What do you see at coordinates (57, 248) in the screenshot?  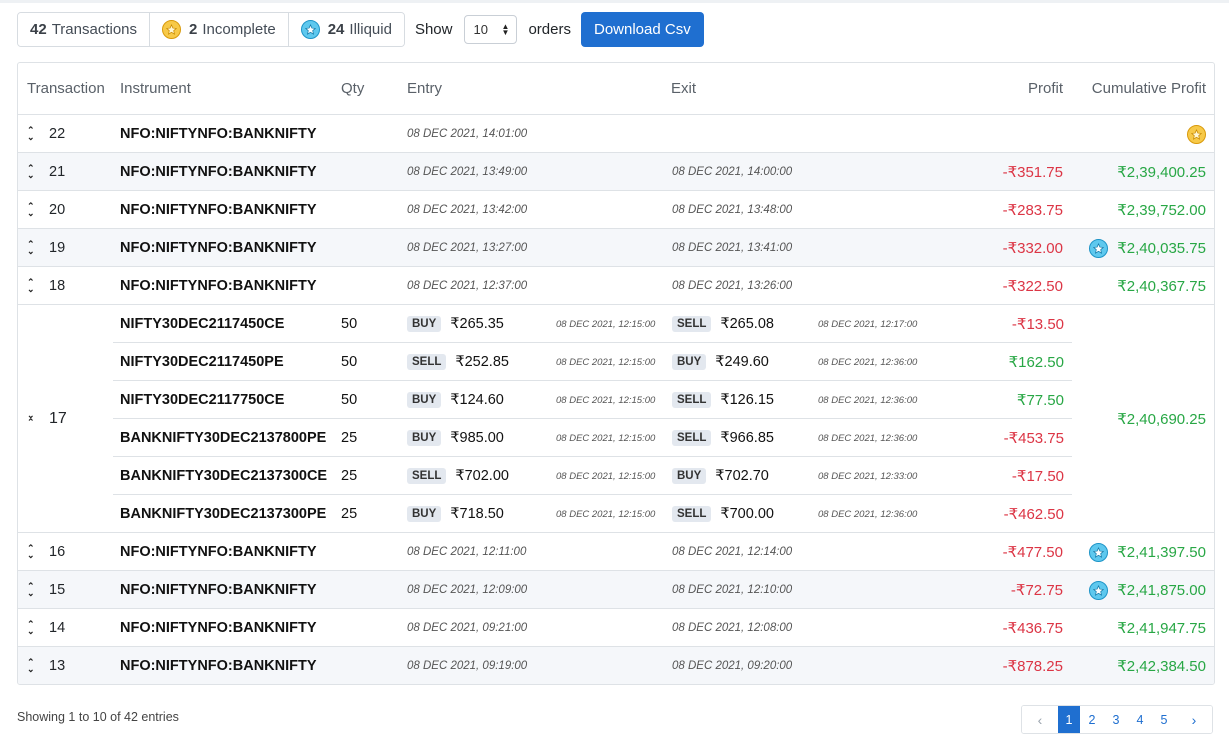 I see `transaction-id: 19` at bounding box center [57, 248].